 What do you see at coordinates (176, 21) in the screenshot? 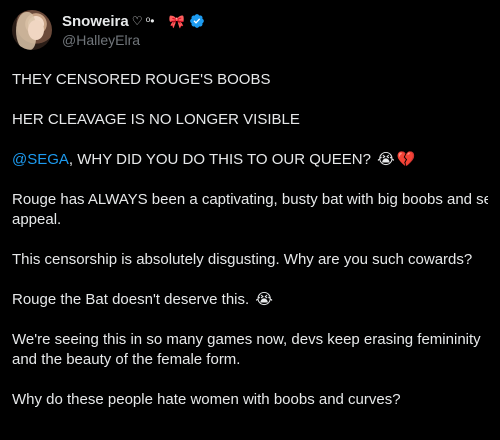
I see `bow-icon: 🎀` at bounding box center [176, 21].